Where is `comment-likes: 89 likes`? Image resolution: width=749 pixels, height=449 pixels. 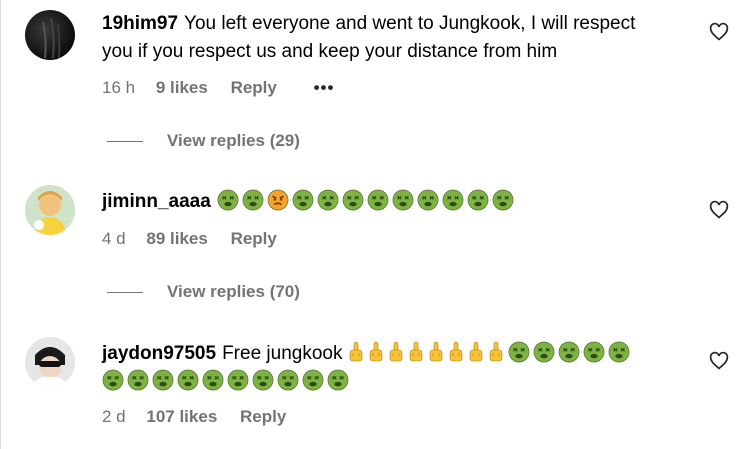 comment-likes: 89 likes is located at coordinates (176, 239).